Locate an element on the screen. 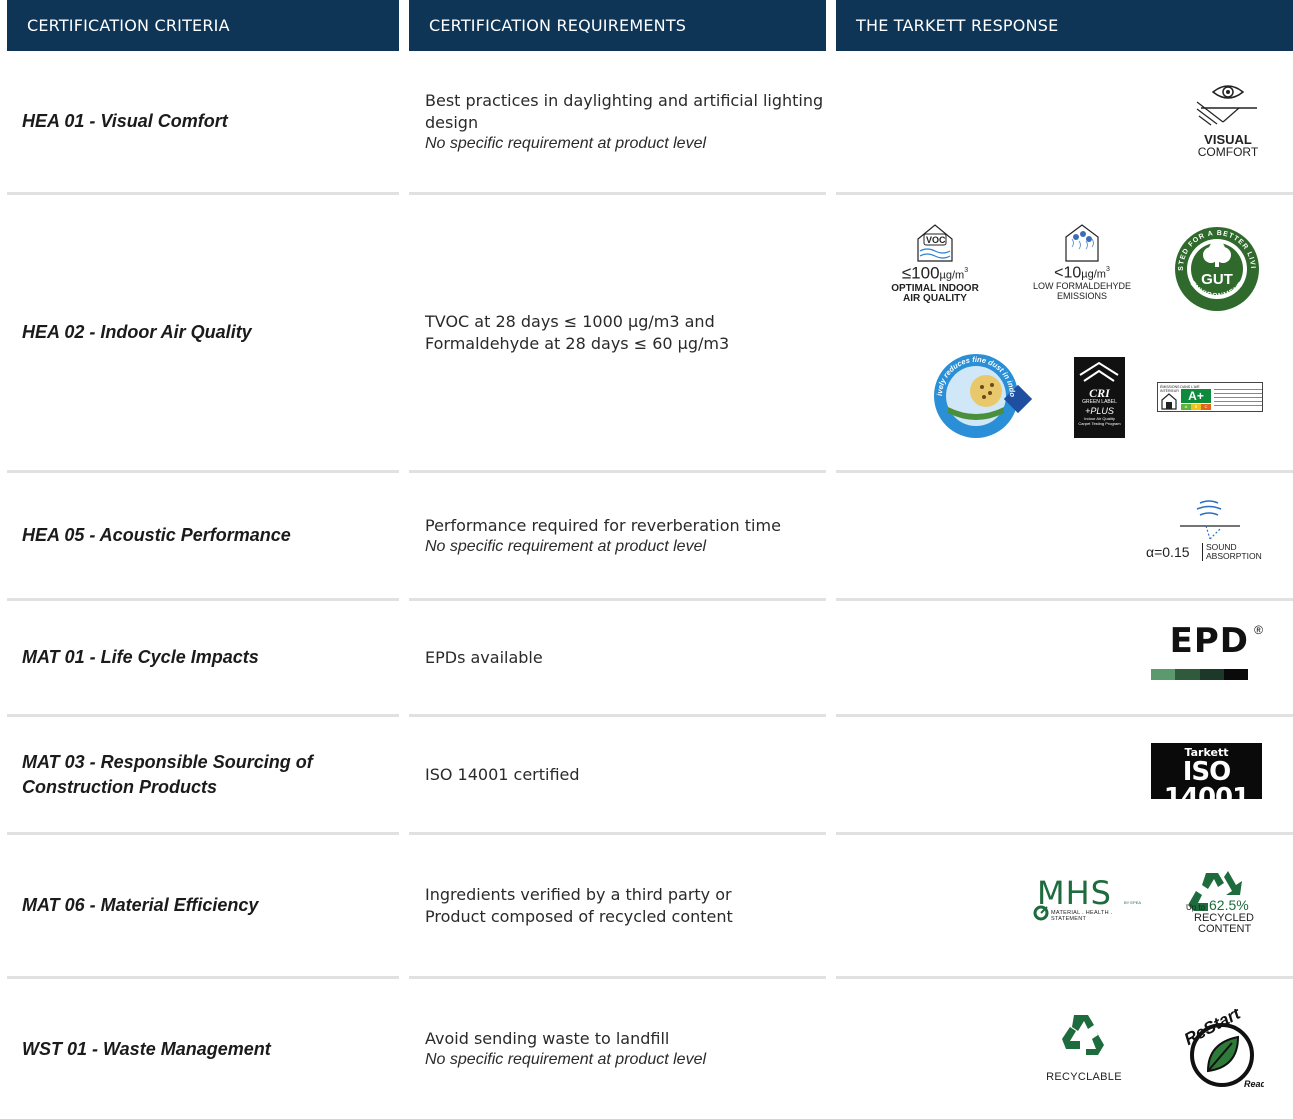 This screenshot has height=1119, width=1293. voc-line2: AIR QUALITY is located at coordinates (935, 298).